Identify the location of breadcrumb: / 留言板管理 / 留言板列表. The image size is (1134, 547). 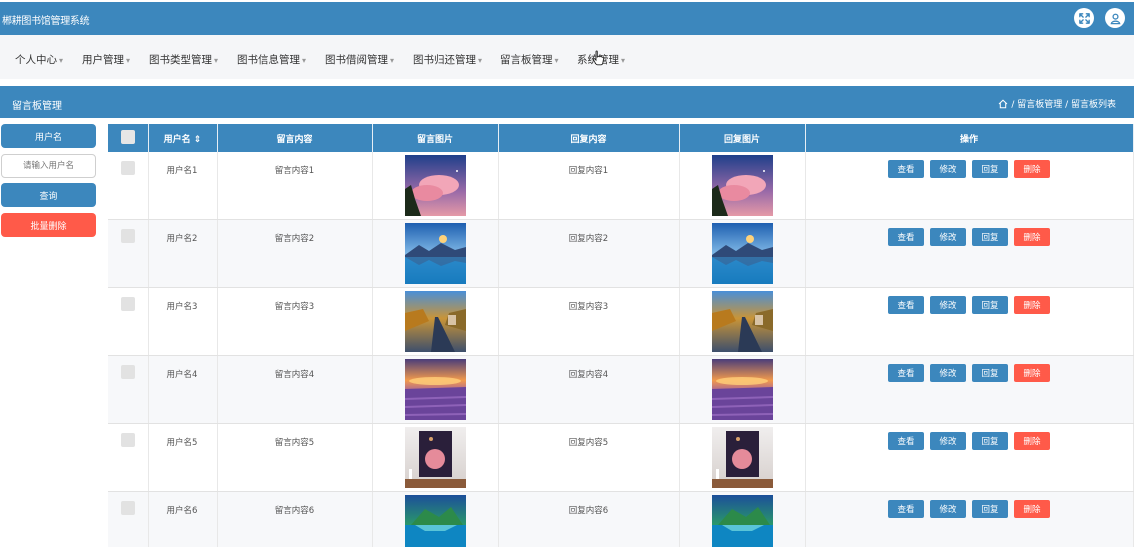
(1057, 103).